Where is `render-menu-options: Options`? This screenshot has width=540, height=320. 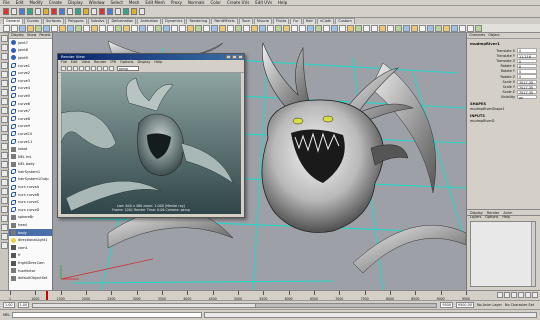
render-menu-options: Options is located at coordinates (127, 62).